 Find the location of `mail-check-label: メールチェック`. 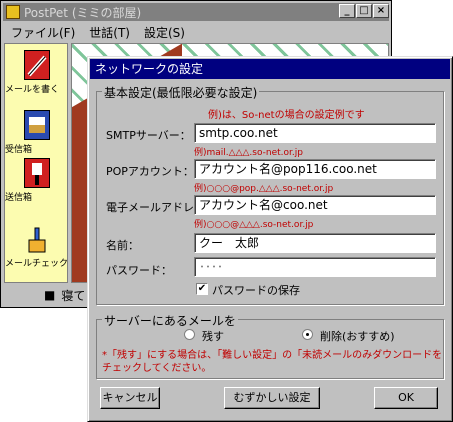

mail-check-label: メールチェック is located at coordinates (37, 264).